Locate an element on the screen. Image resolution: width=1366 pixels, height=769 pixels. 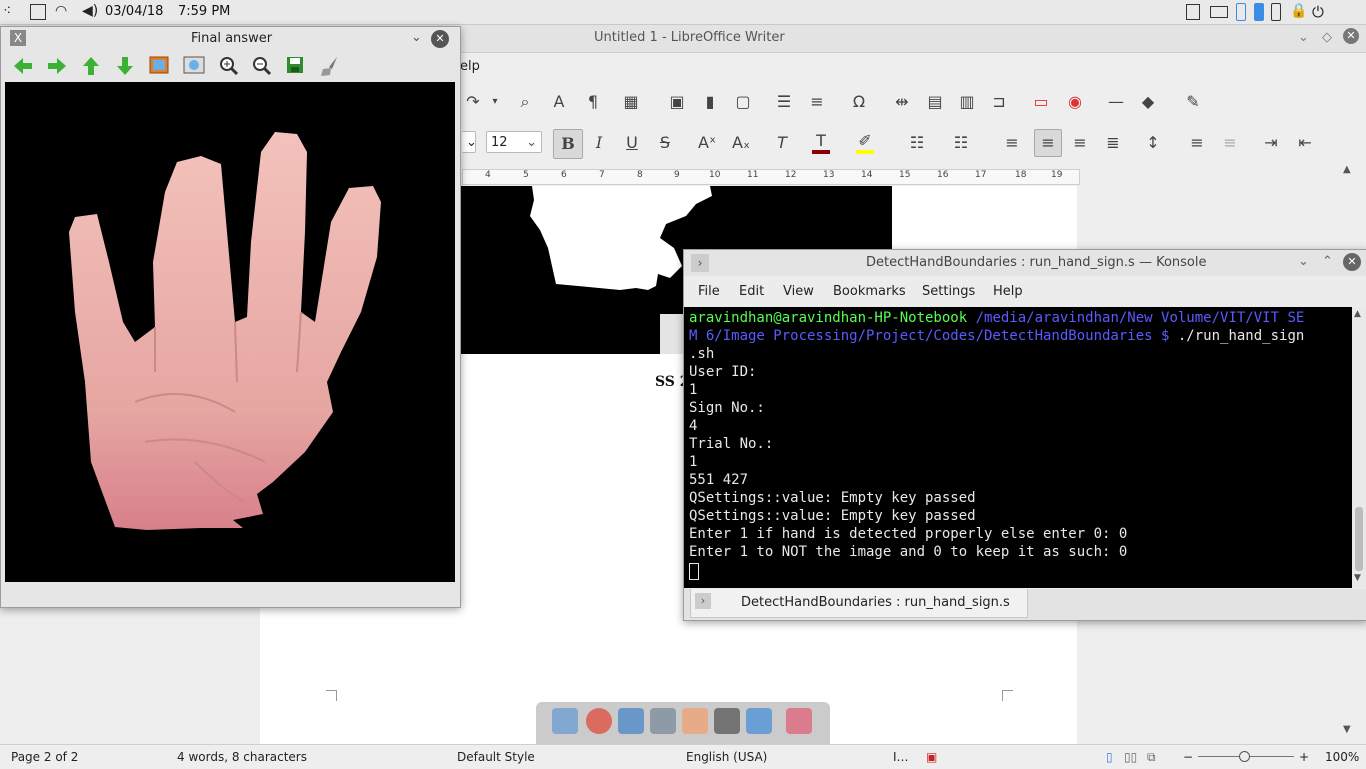
zoom-out-icon: − is located at coordinates (1188, 757).